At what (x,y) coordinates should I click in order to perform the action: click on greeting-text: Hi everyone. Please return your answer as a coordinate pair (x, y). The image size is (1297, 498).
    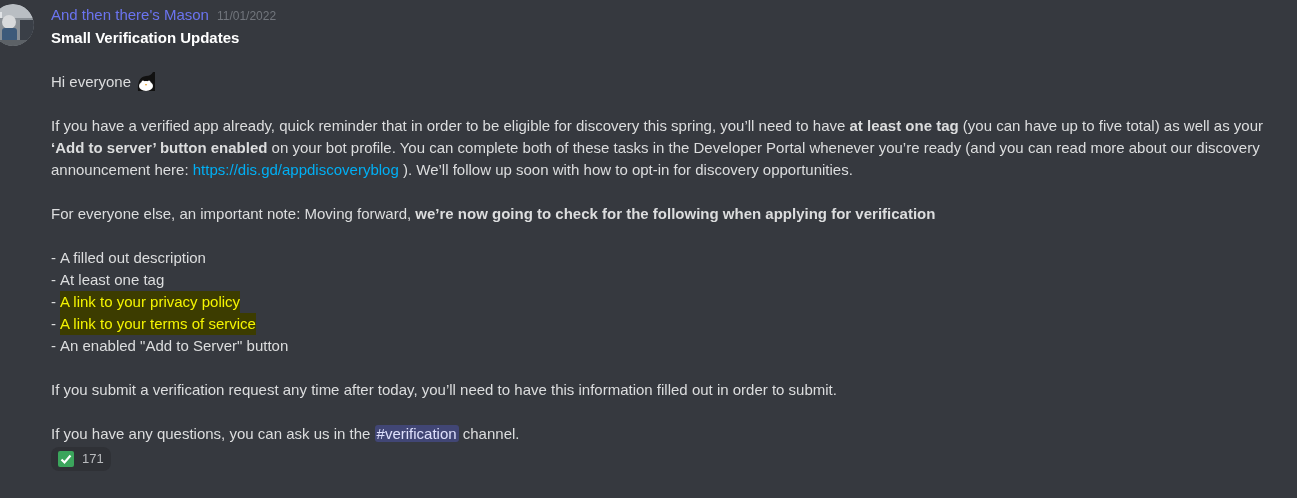
    Looking at the image, I should click on (91, 82).